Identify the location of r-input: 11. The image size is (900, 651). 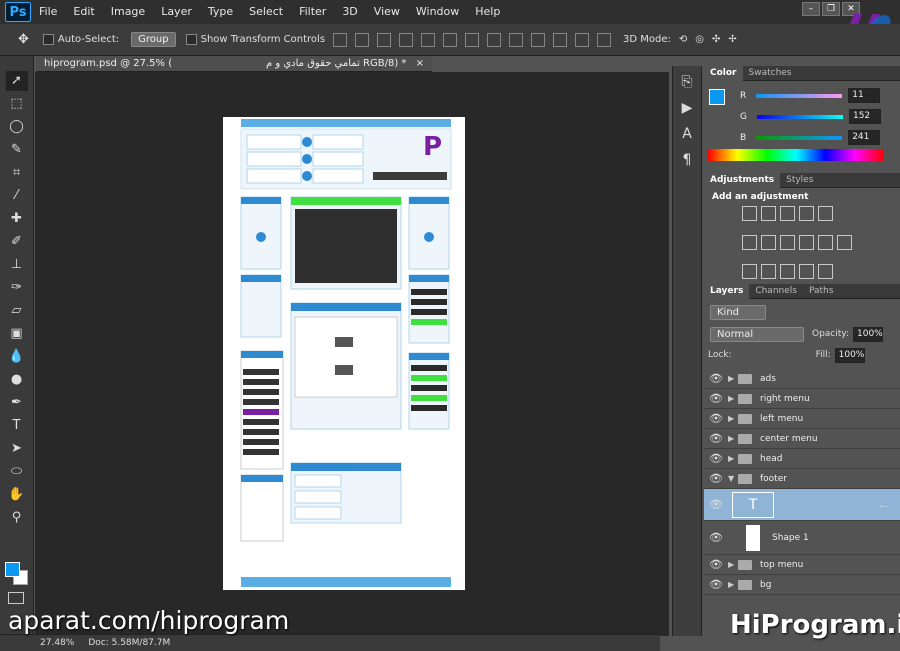
(864, 95).